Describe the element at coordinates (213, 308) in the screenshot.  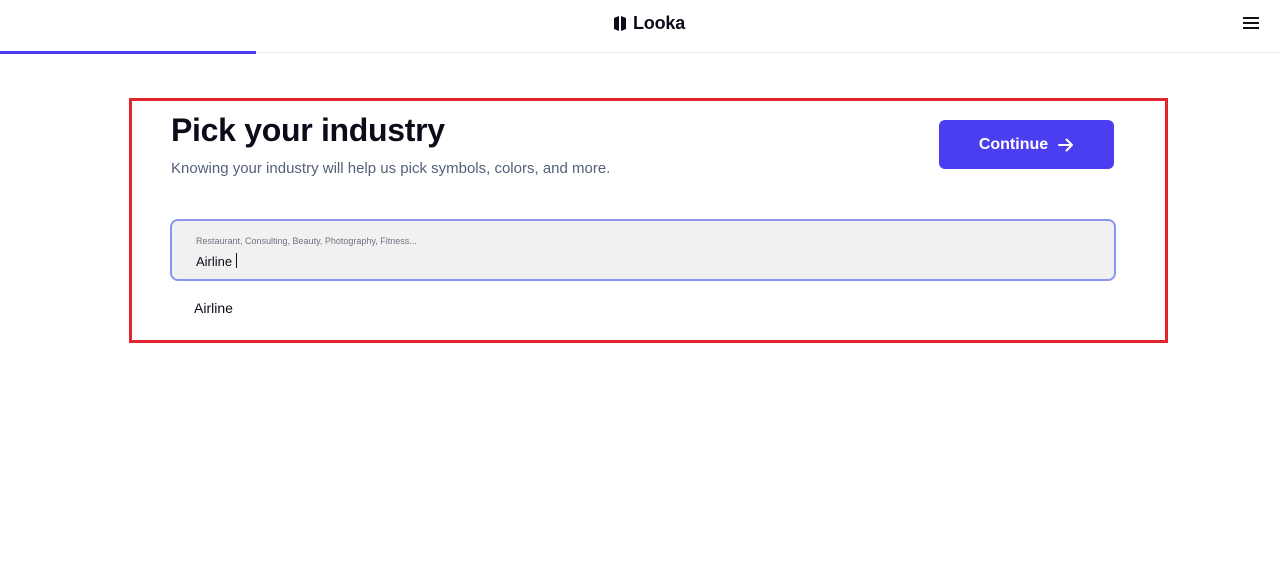
I see `suggestion-item: Airline` at that location.